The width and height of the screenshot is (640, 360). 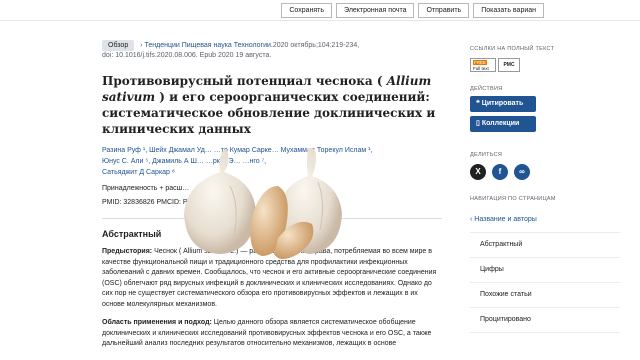 What do you see at coordinates (545, 220) in the screenshot?
I see `nav-item-title-authors: ‹ Название и авторы` at bounding box center [545, 220].